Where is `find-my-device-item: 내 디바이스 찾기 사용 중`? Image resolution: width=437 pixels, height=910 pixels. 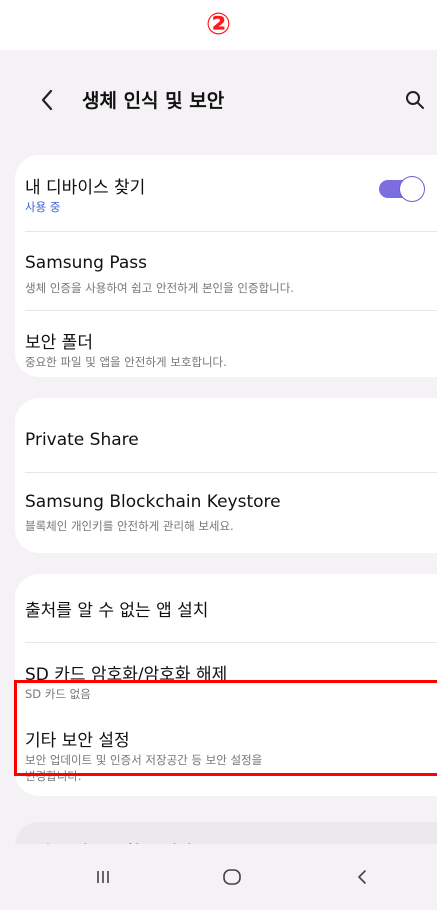 find-my-device-item: 내 디바이스 찾기 사용 중 is located at coordinates (226, 190).